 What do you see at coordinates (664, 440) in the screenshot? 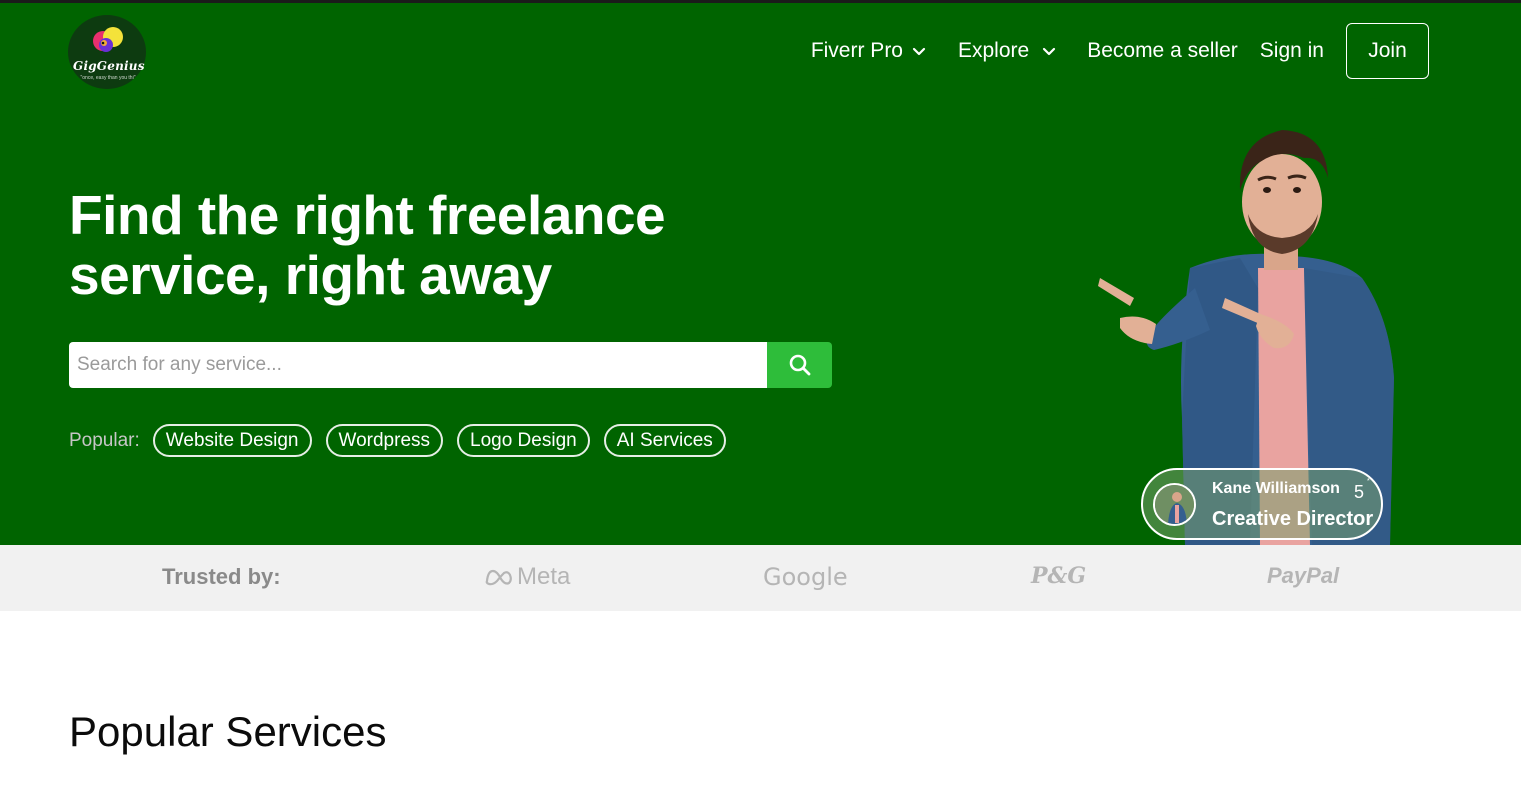
I see `popular-tag: AI Services` at bounding box center [664, 440].